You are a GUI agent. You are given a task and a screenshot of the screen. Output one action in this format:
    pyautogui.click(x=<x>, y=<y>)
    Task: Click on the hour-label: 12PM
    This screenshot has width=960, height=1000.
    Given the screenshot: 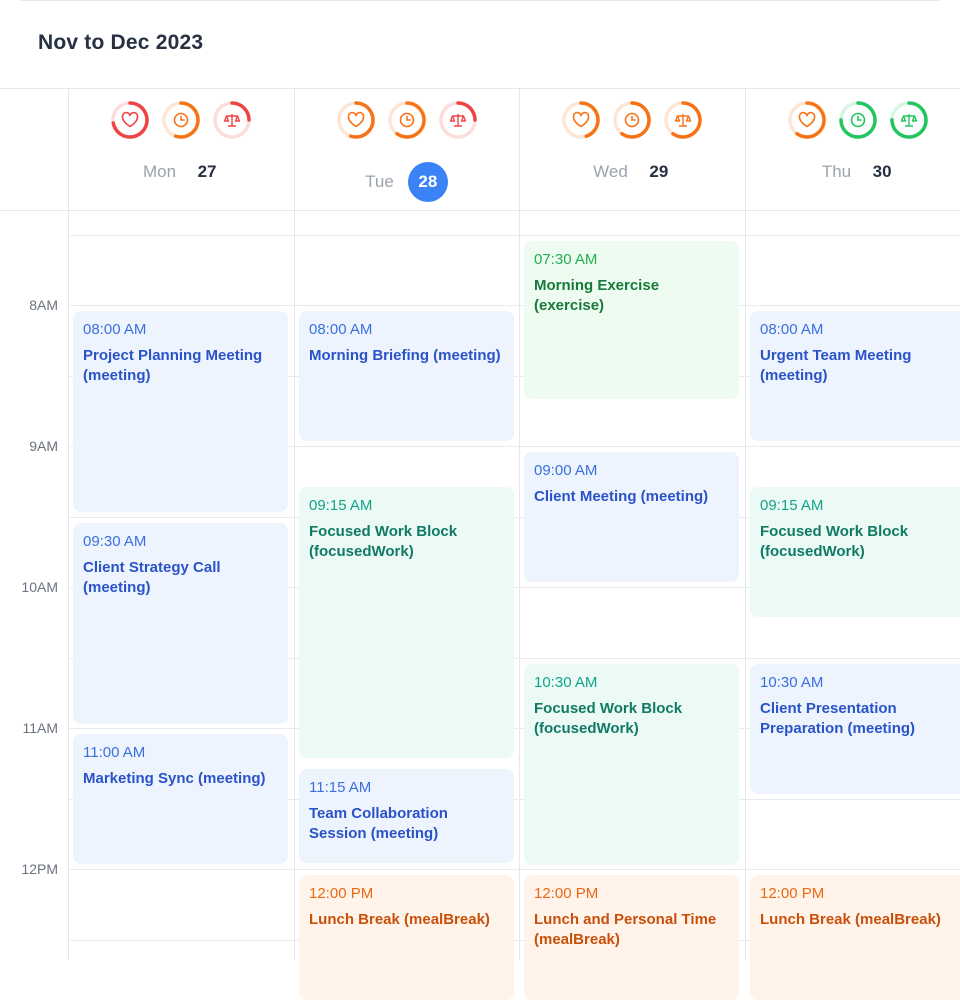 What is the action you would take?
    pyautogui.click(x=39, y=869)
    